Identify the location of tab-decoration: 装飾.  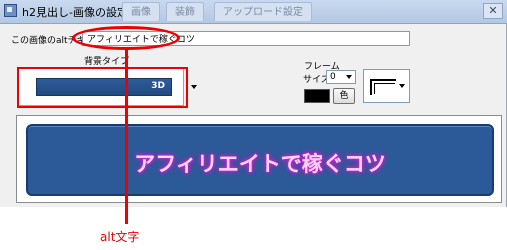
(185, 11).